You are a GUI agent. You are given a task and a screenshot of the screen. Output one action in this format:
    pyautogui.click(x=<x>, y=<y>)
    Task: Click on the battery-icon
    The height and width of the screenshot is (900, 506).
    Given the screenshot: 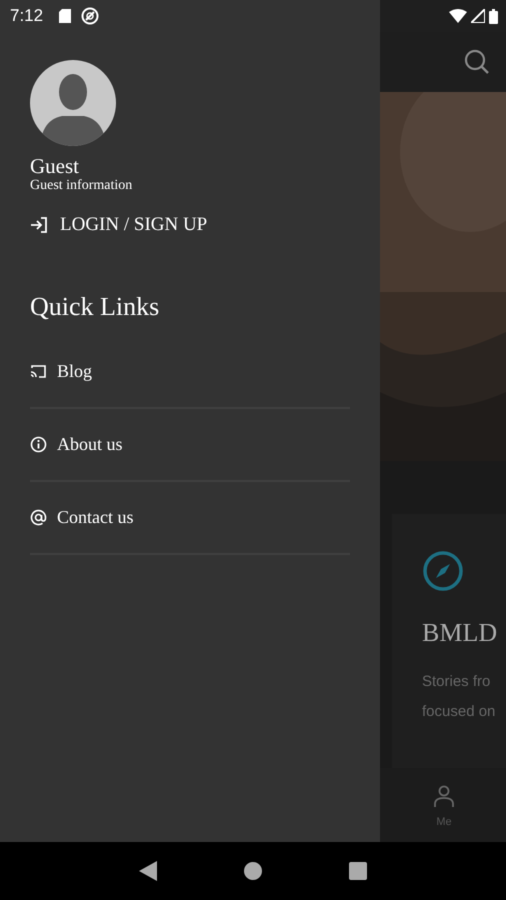 What is the action you would take?
    pyautogui.click(x=493, y=16)
    